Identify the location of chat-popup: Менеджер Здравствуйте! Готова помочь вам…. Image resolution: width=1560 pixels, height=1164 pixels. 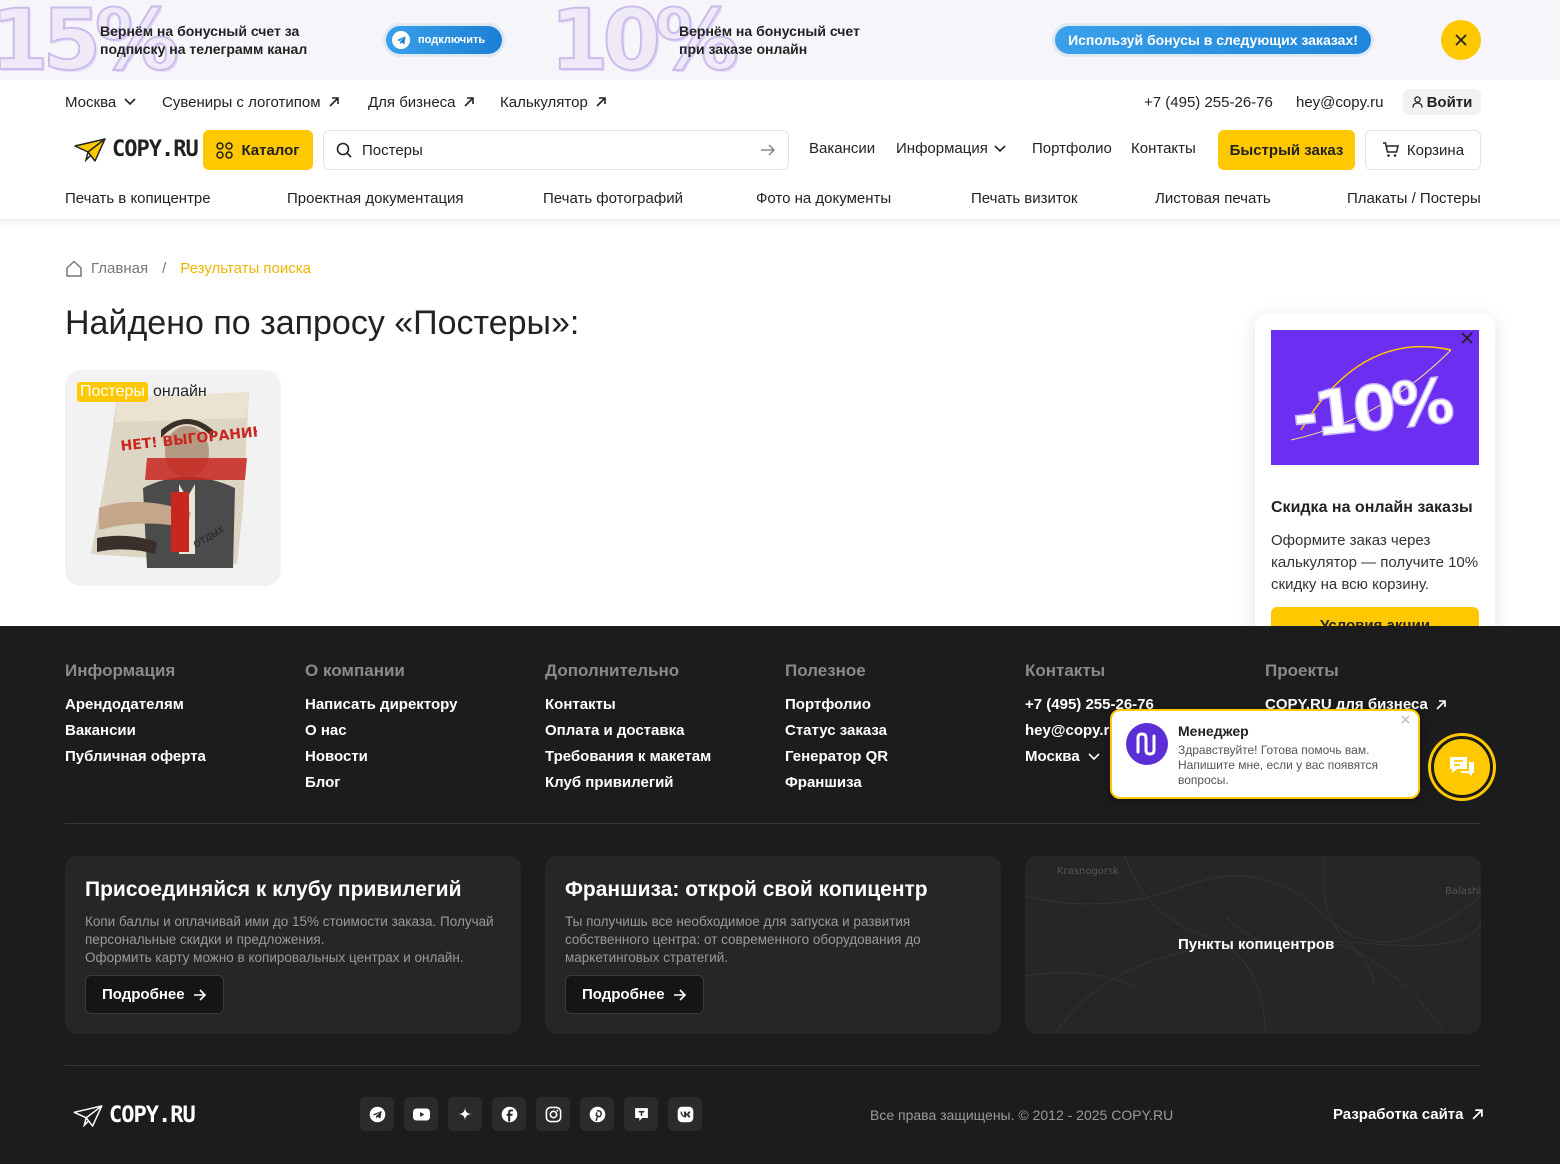
(1265, 754).